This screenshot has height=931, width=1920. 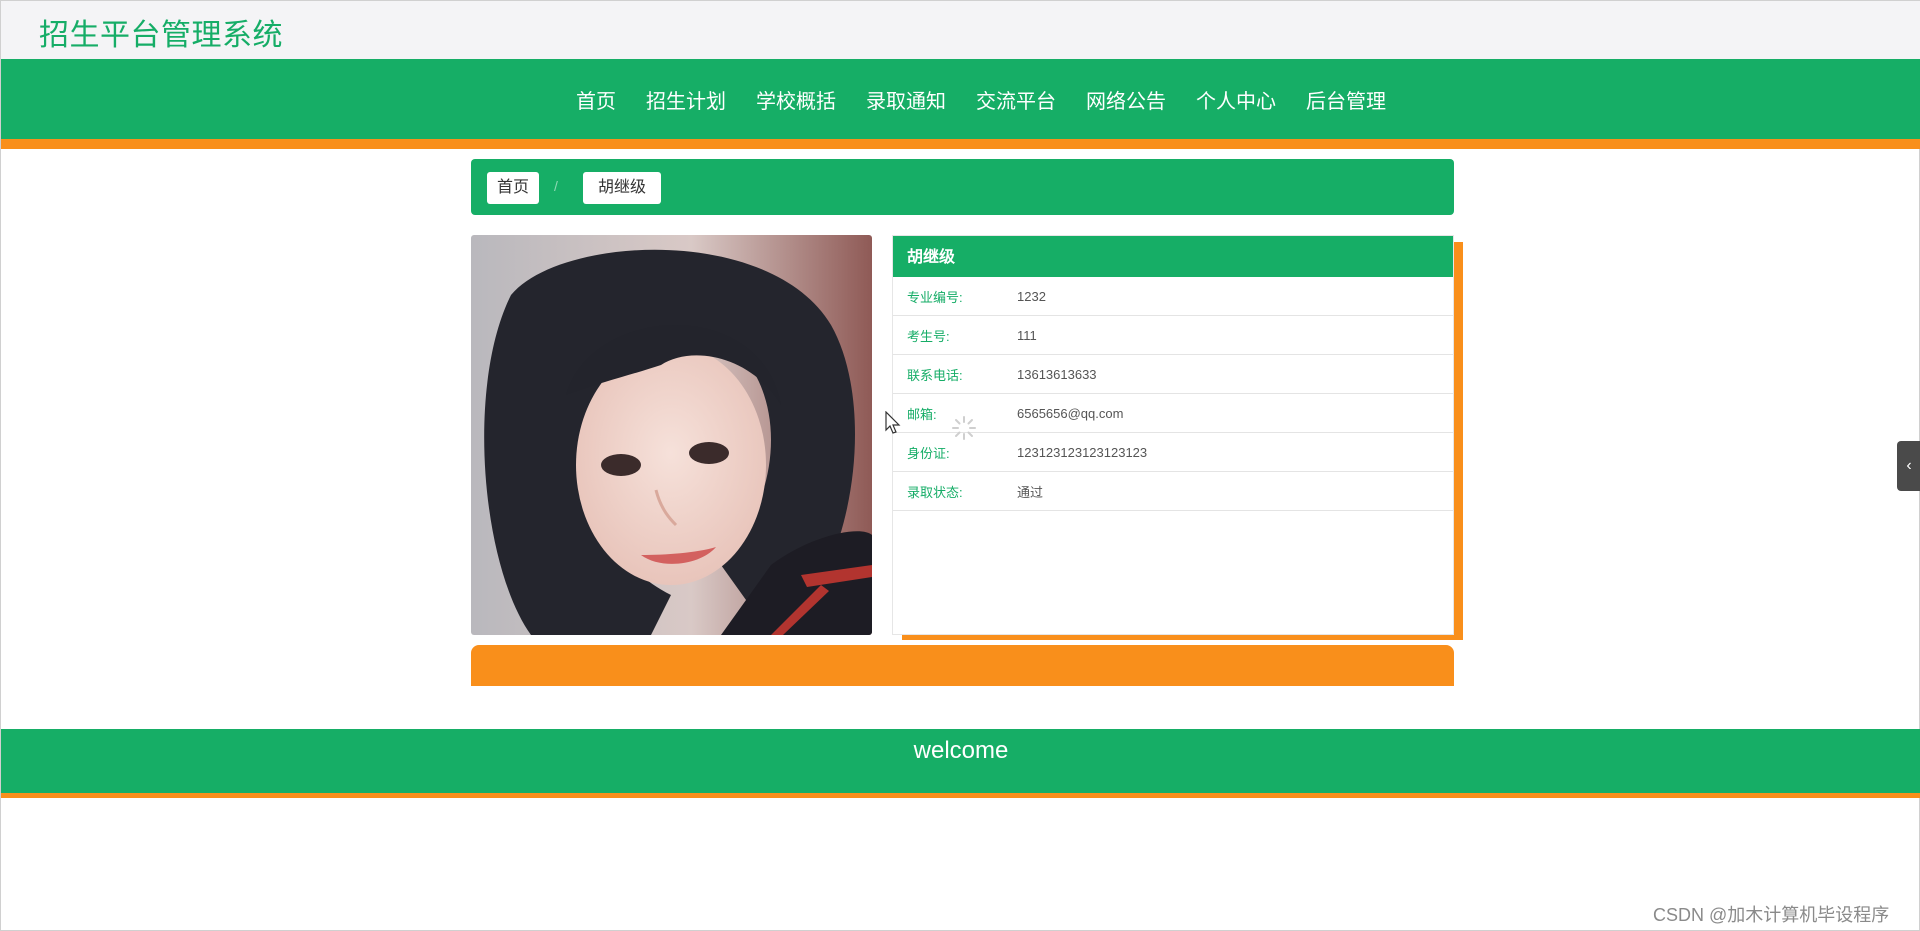 I want to click on breadcrumb-current: 胡继级, so click(x=622, y=188).